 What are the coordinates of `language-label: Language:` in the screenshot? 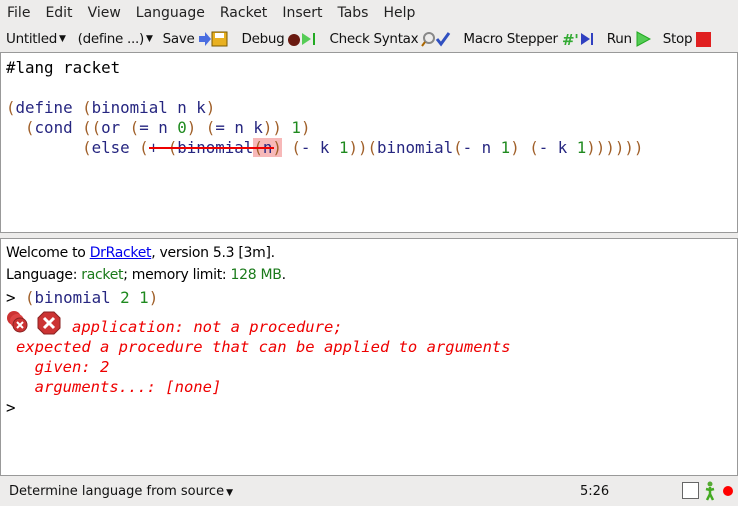 It's located at (44, 275).